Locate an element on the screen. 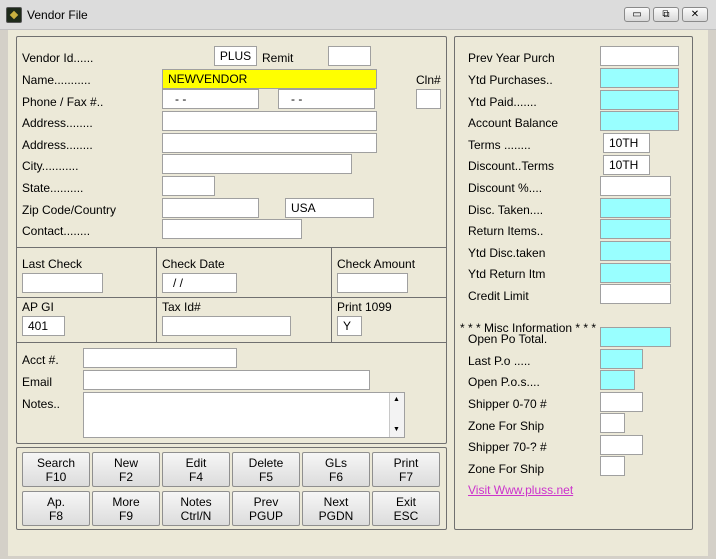 The width and height of the screenshot is (716, 559). notes-button: Notes Ctrl/N is located at coordinates (196, 508).